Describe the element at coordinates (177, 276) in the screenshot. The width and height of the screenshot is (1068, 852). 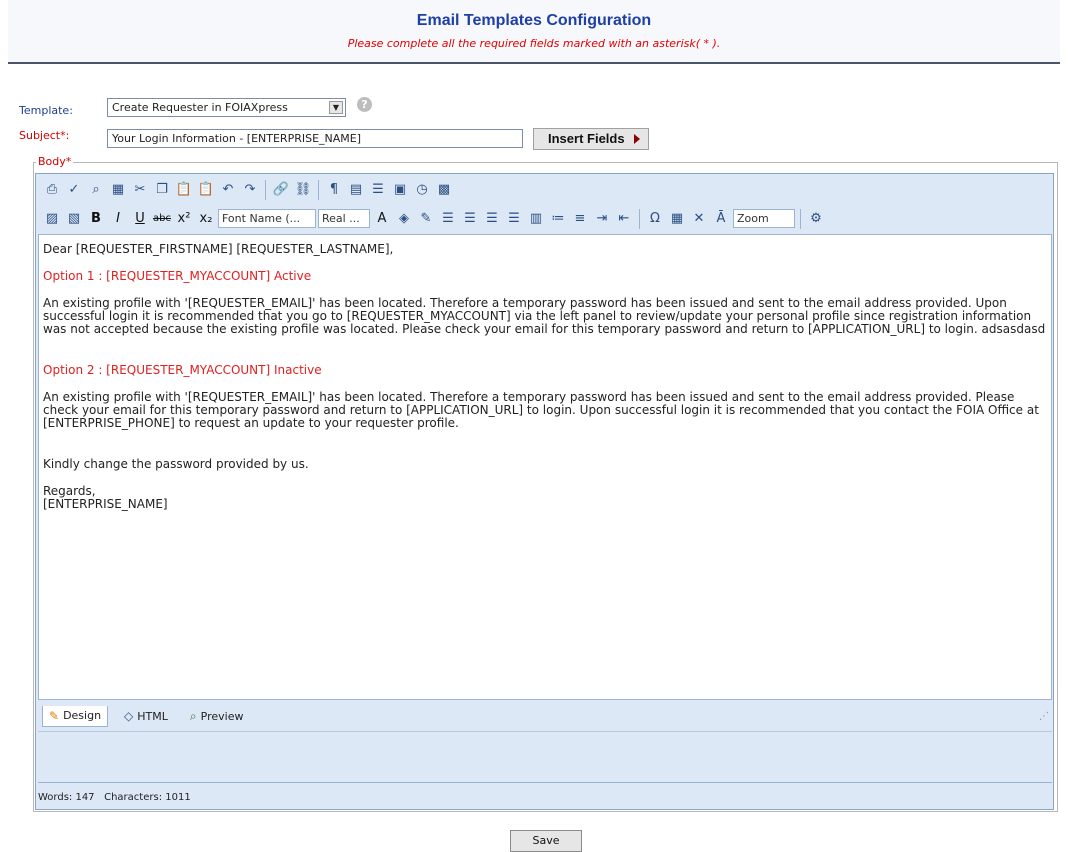
I see `option-1-heading: Option 1 : [REQUESTER_MYACCOUNT] Active` at that location.